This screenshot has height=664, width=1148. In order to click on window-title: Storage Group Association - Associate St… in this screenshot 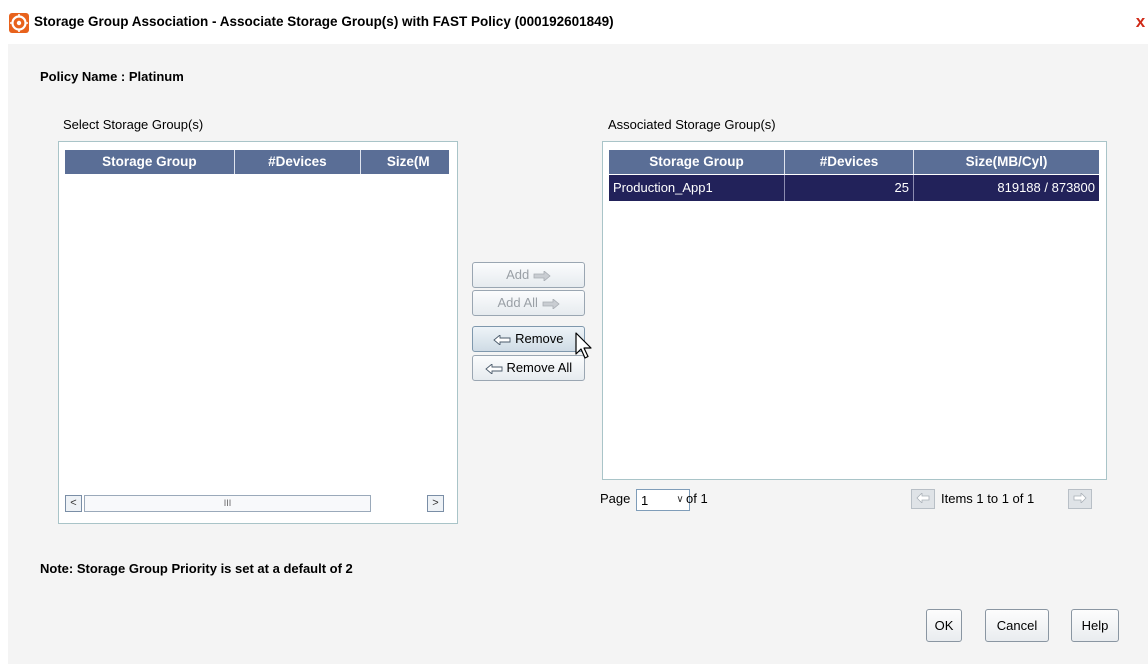, I will do `click(324, 21)`.